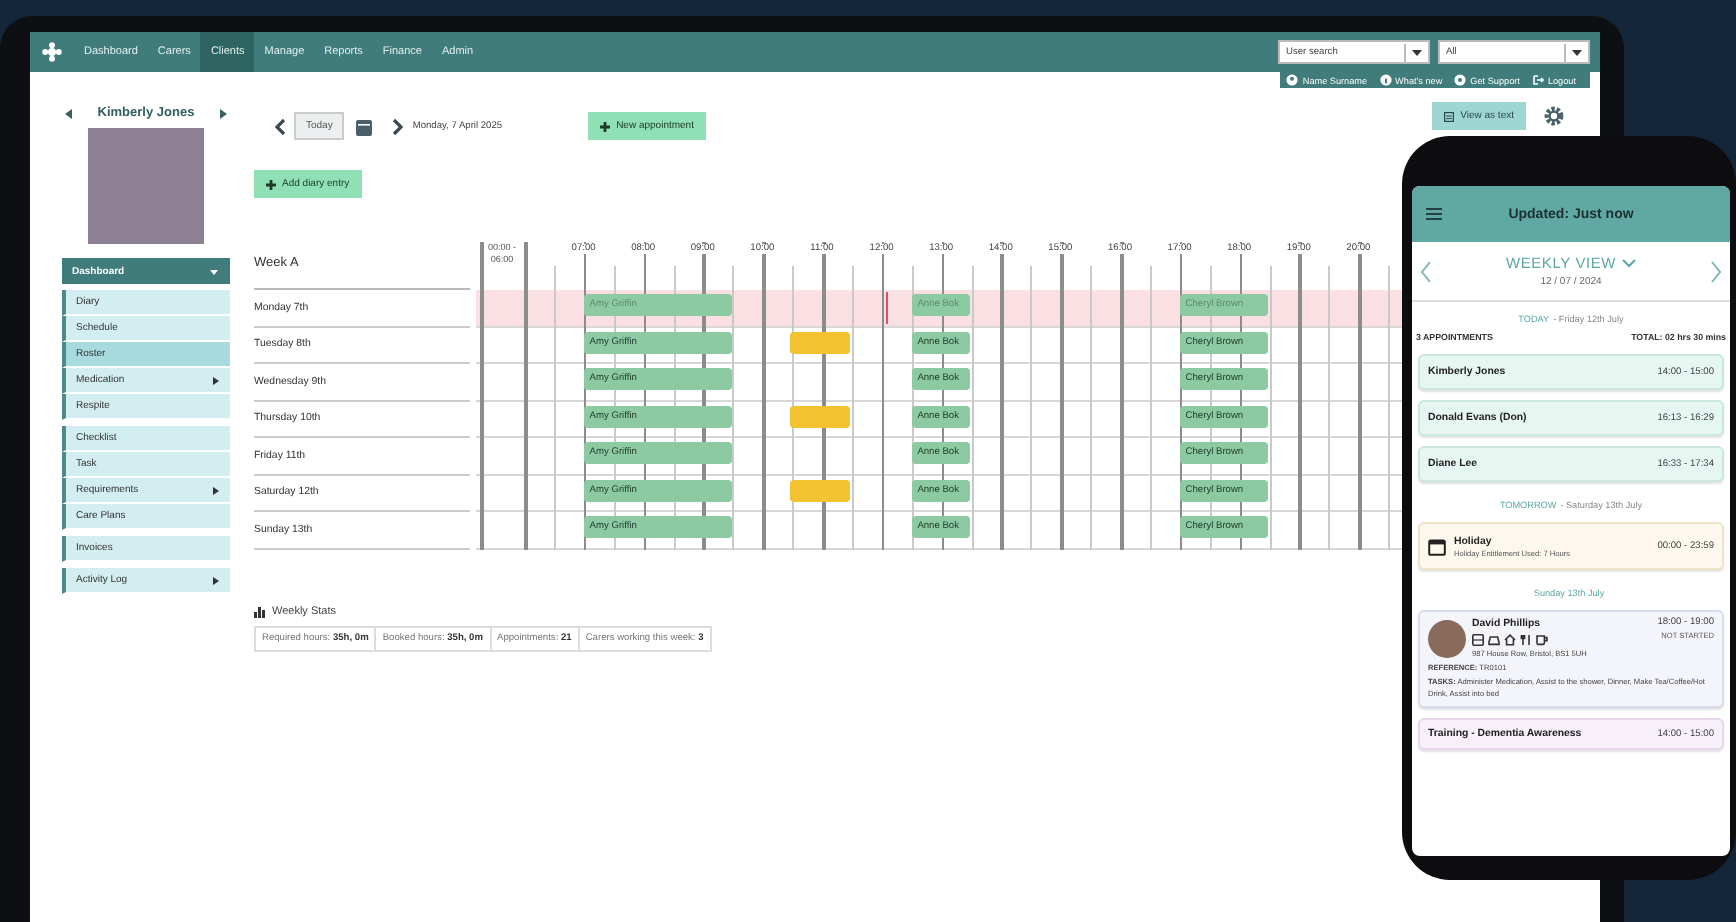 The height and width of the screenshot is (922, 1736). What do you see at coordinates (52, 52) in the screenshot?
I see `logo-icon` at bounding box center [52, 52].